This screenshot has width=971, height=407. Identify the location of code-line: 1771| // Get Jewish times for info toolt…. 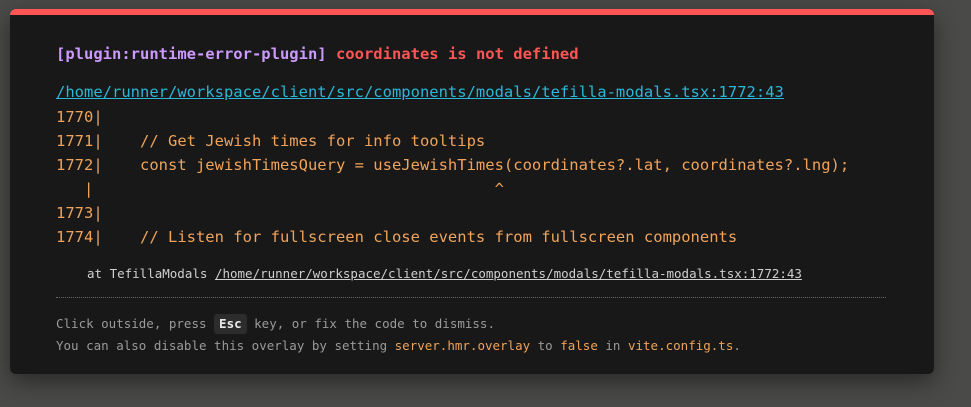
(271, 141).